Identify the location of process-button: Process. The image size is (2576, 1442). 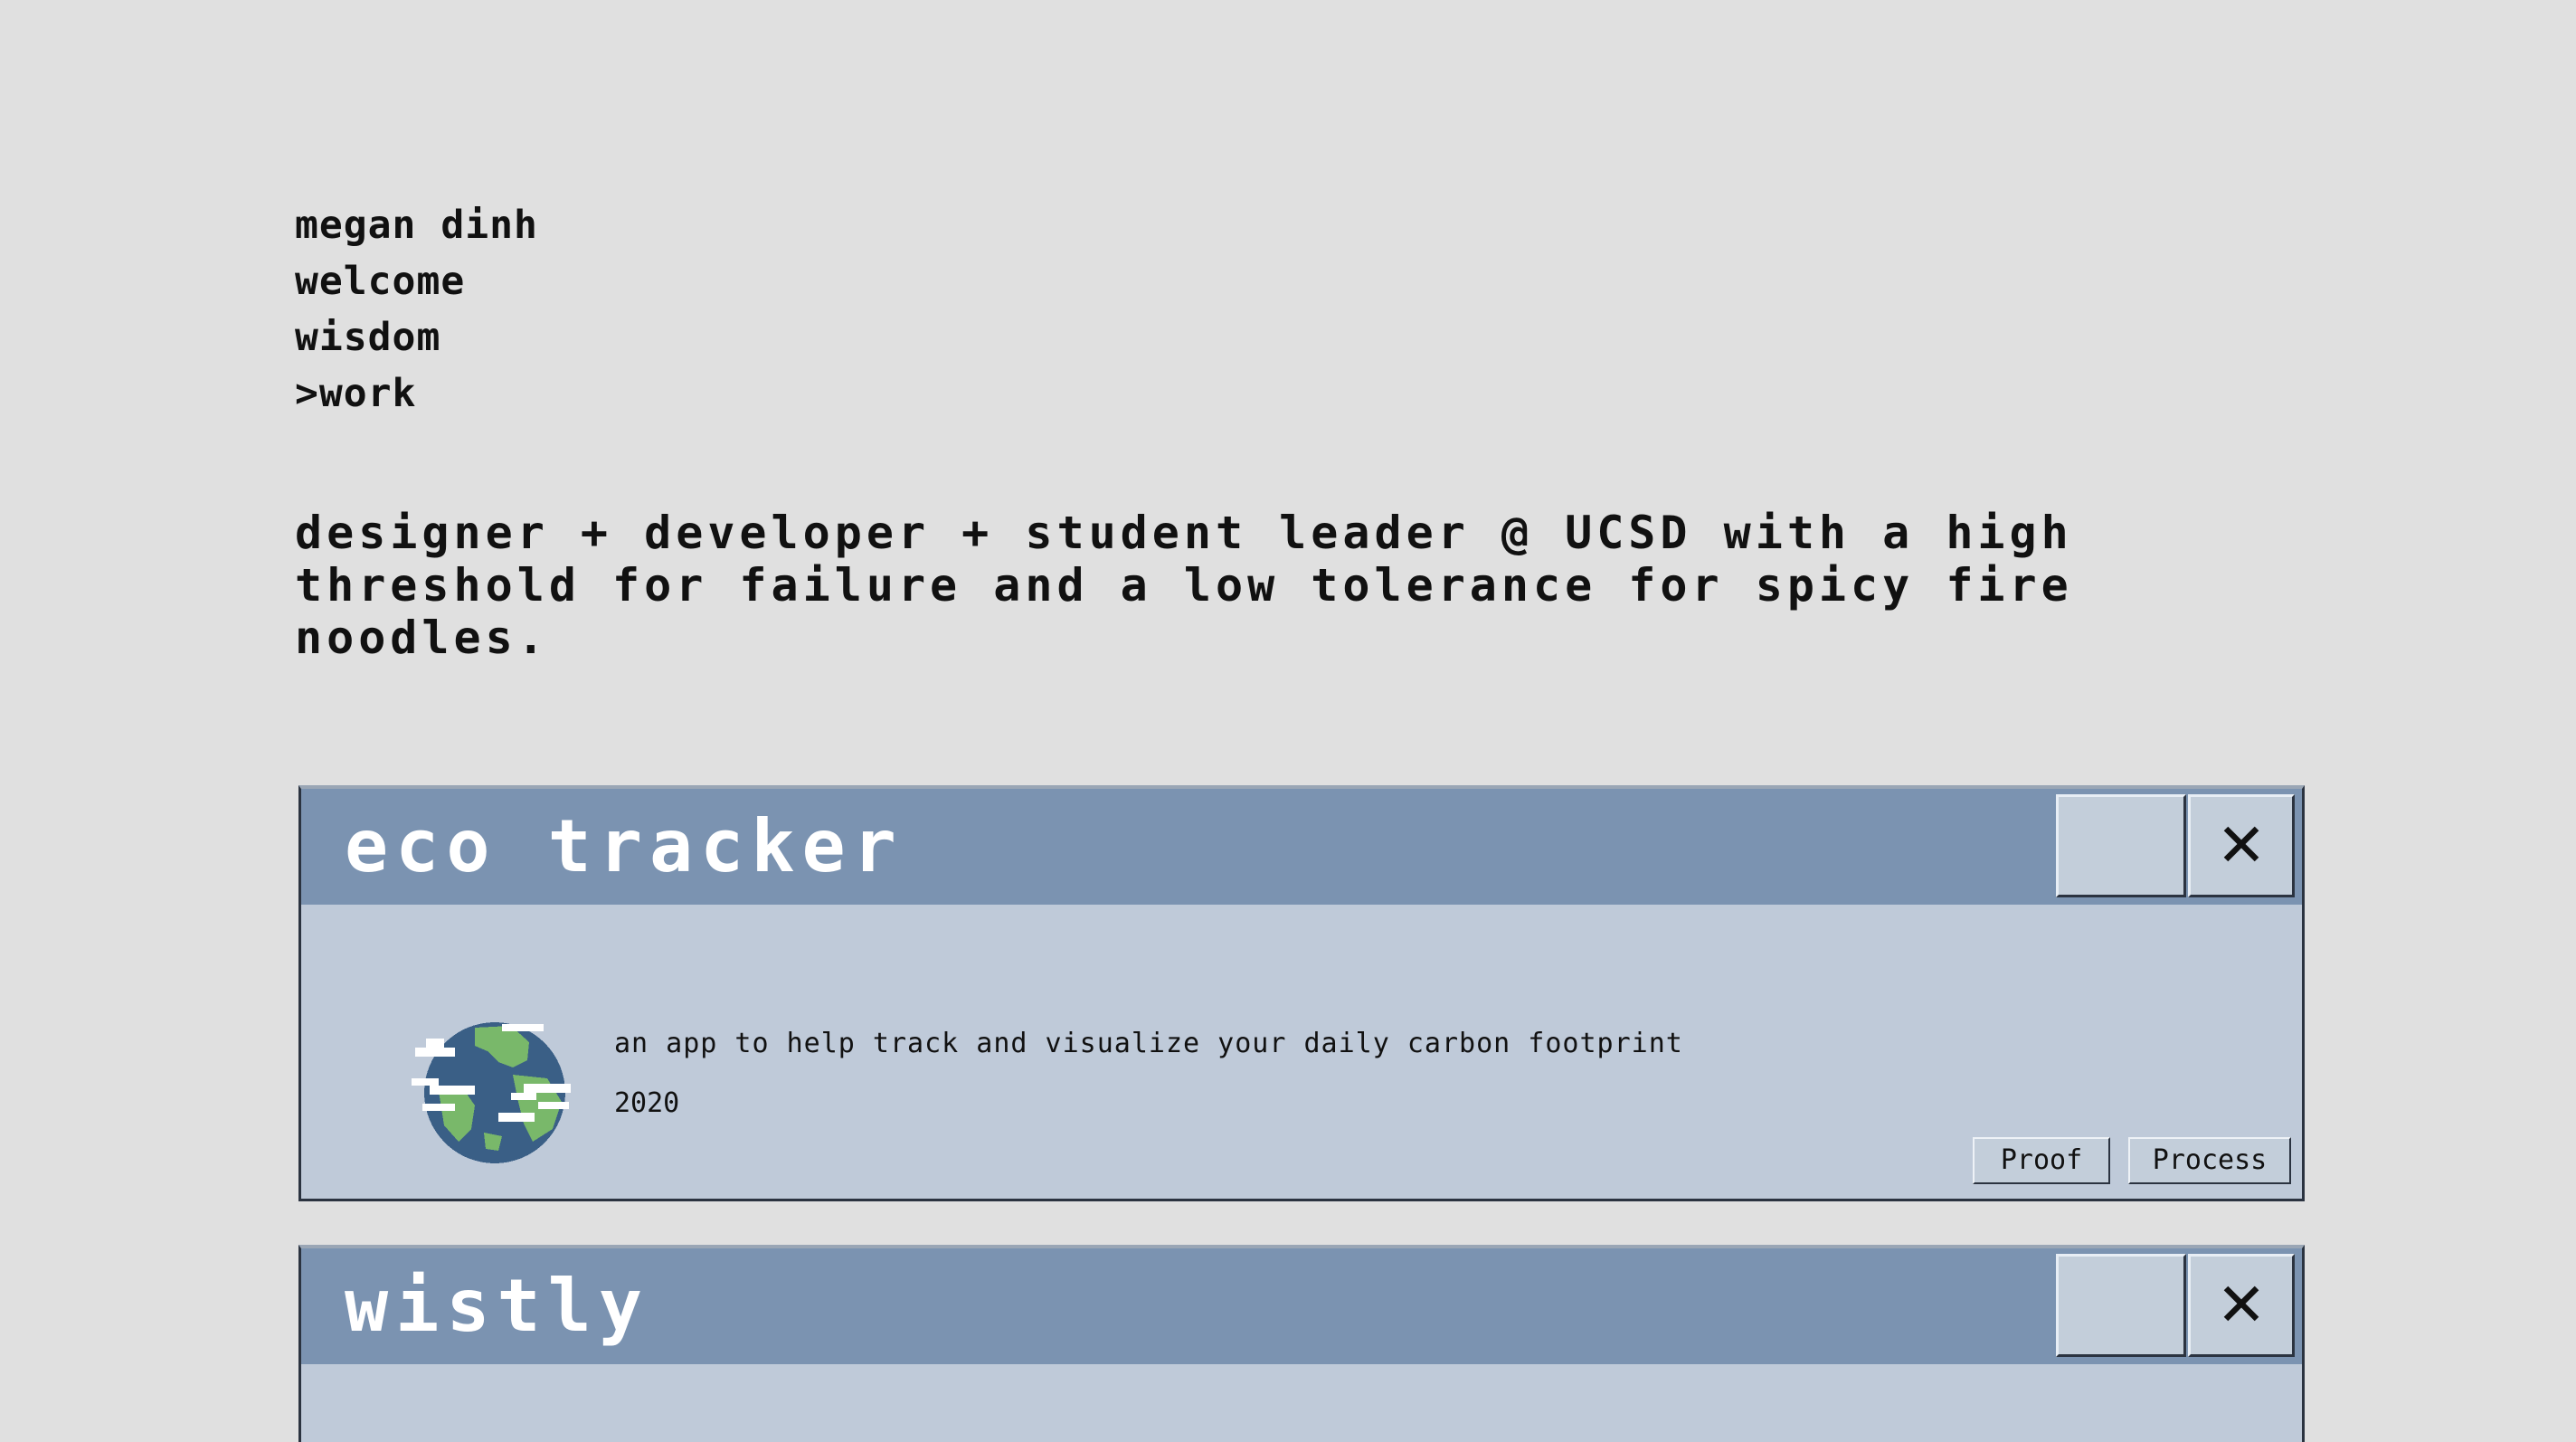
(2210, 1160).